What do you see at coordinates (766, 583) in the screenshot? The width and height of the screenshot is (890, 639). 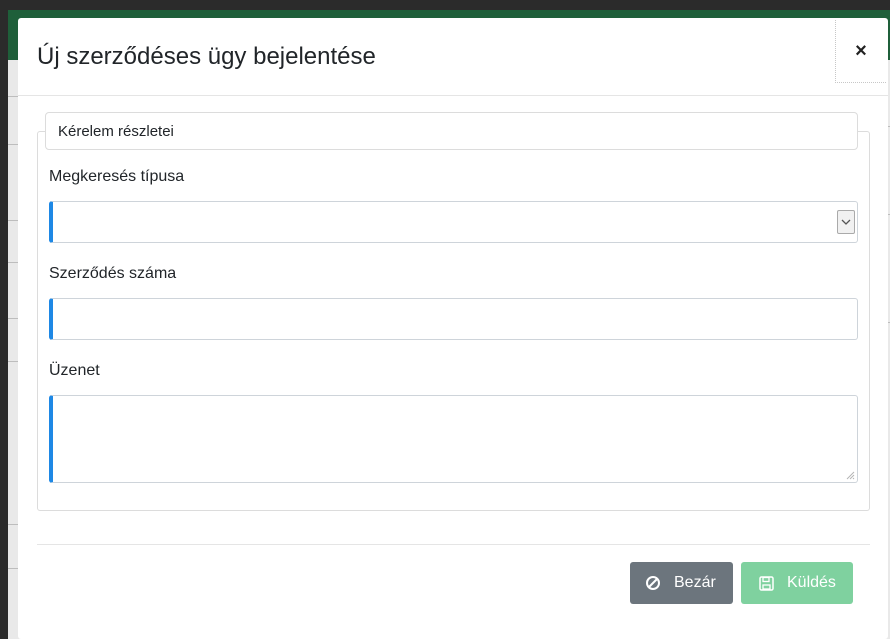 I see `floppy-disk-icon` at bounding box center [766, 583].